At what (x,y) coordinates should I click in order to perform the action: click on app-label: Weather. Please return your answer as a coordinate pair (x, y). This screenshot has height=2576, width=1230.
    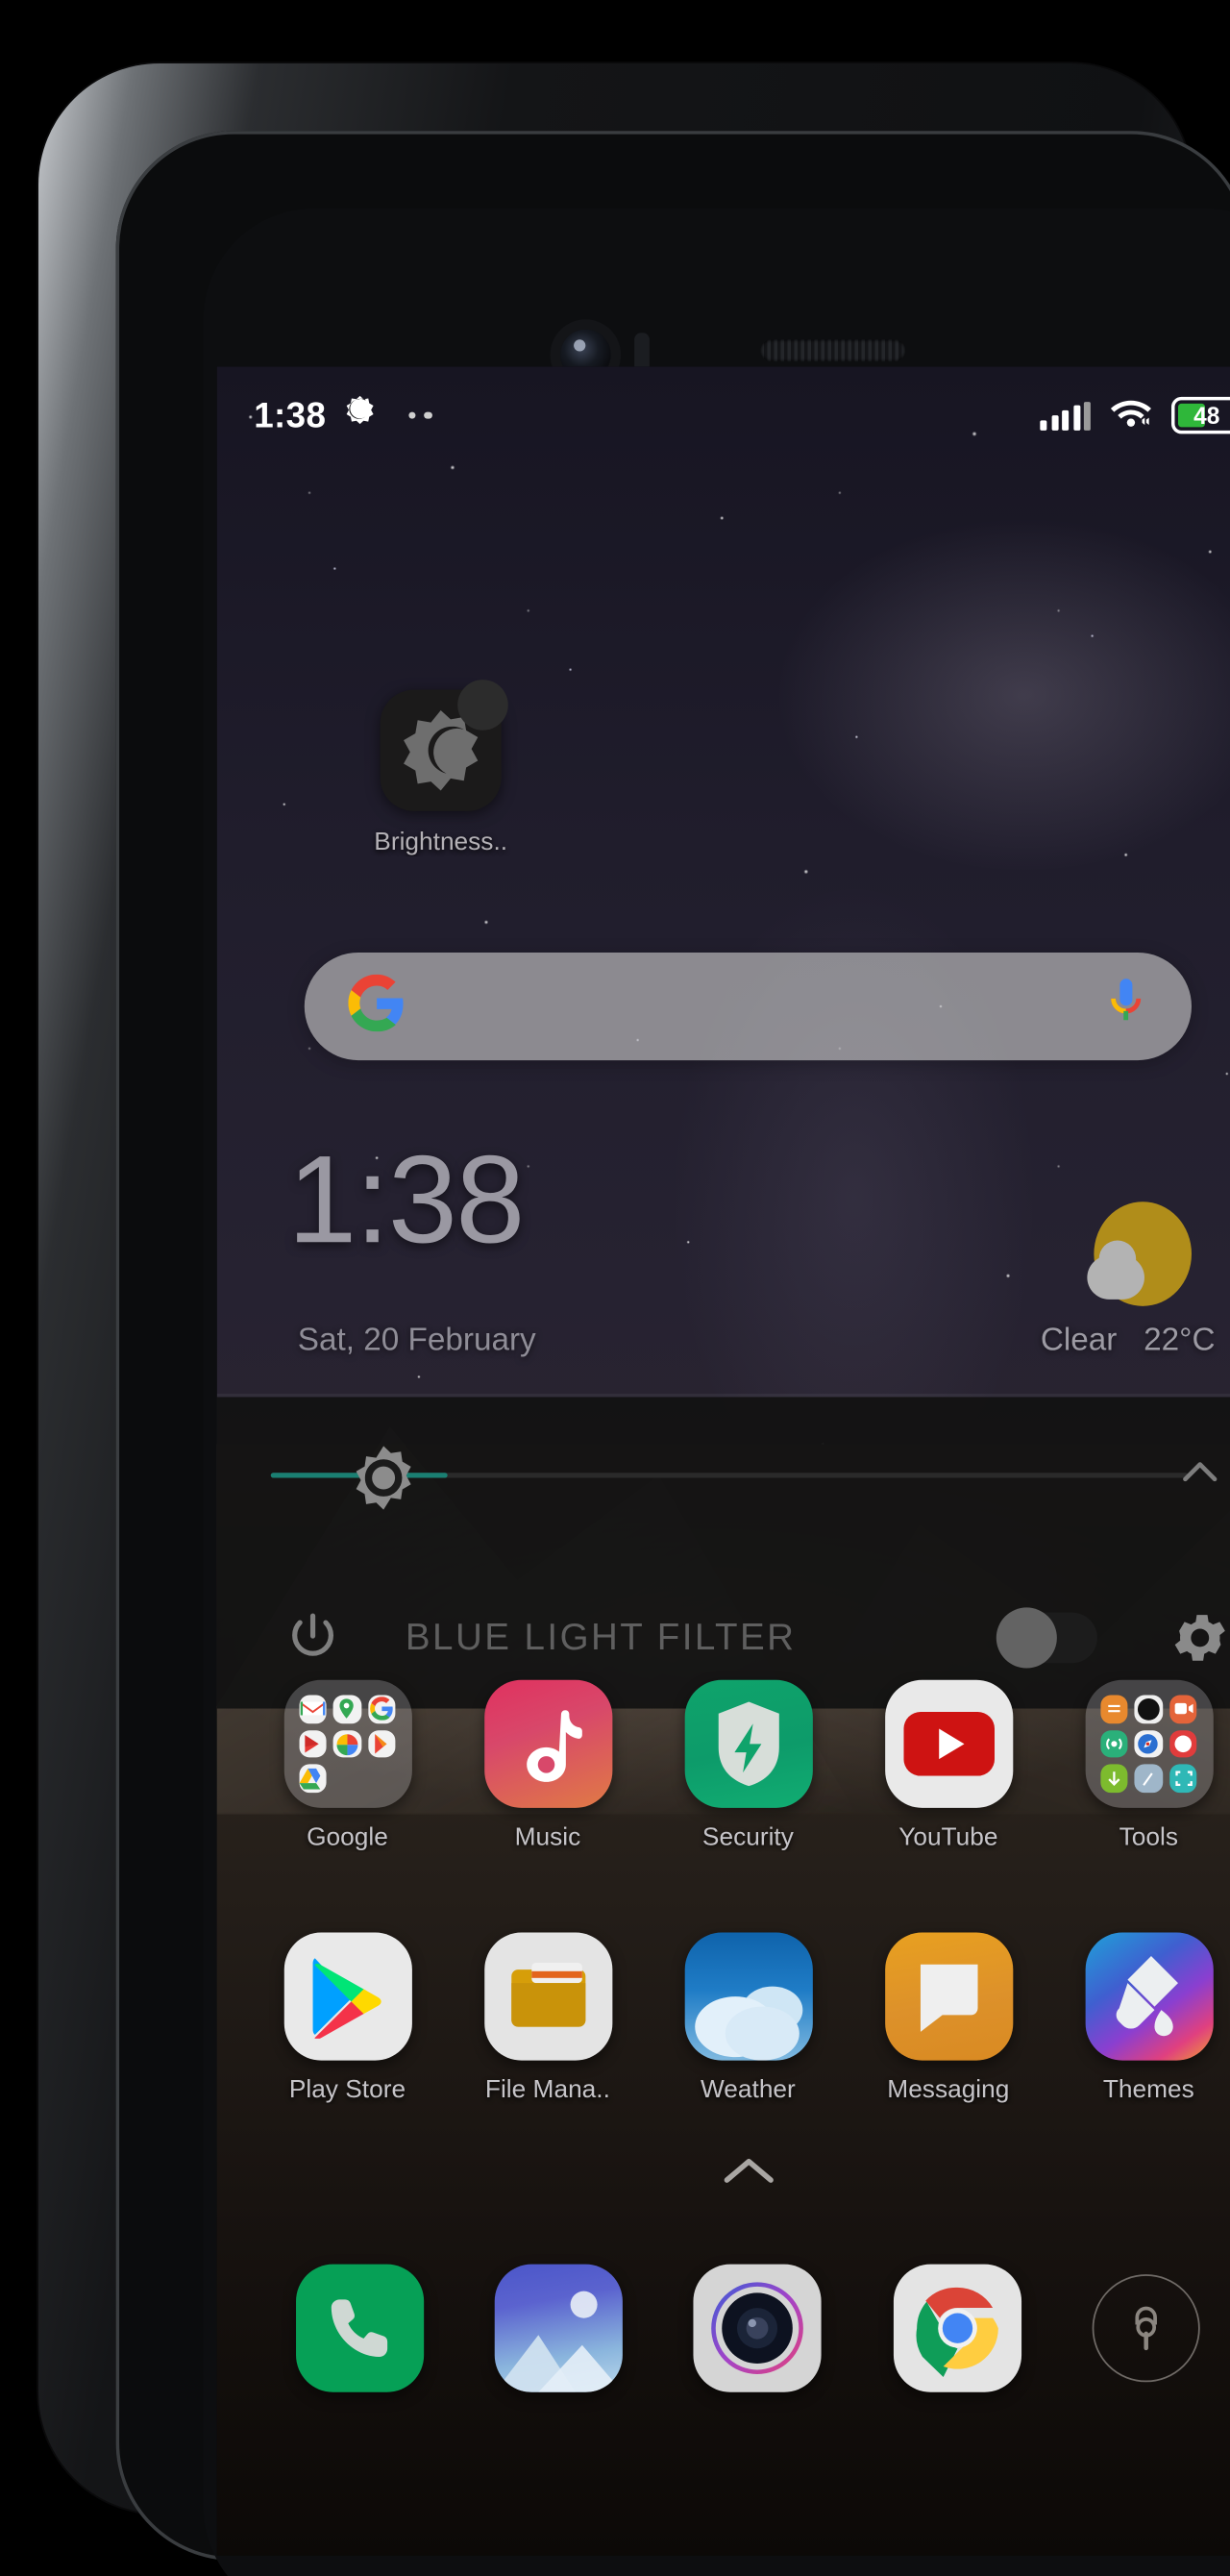
    Looking at the image, I should click on (748, 2089).